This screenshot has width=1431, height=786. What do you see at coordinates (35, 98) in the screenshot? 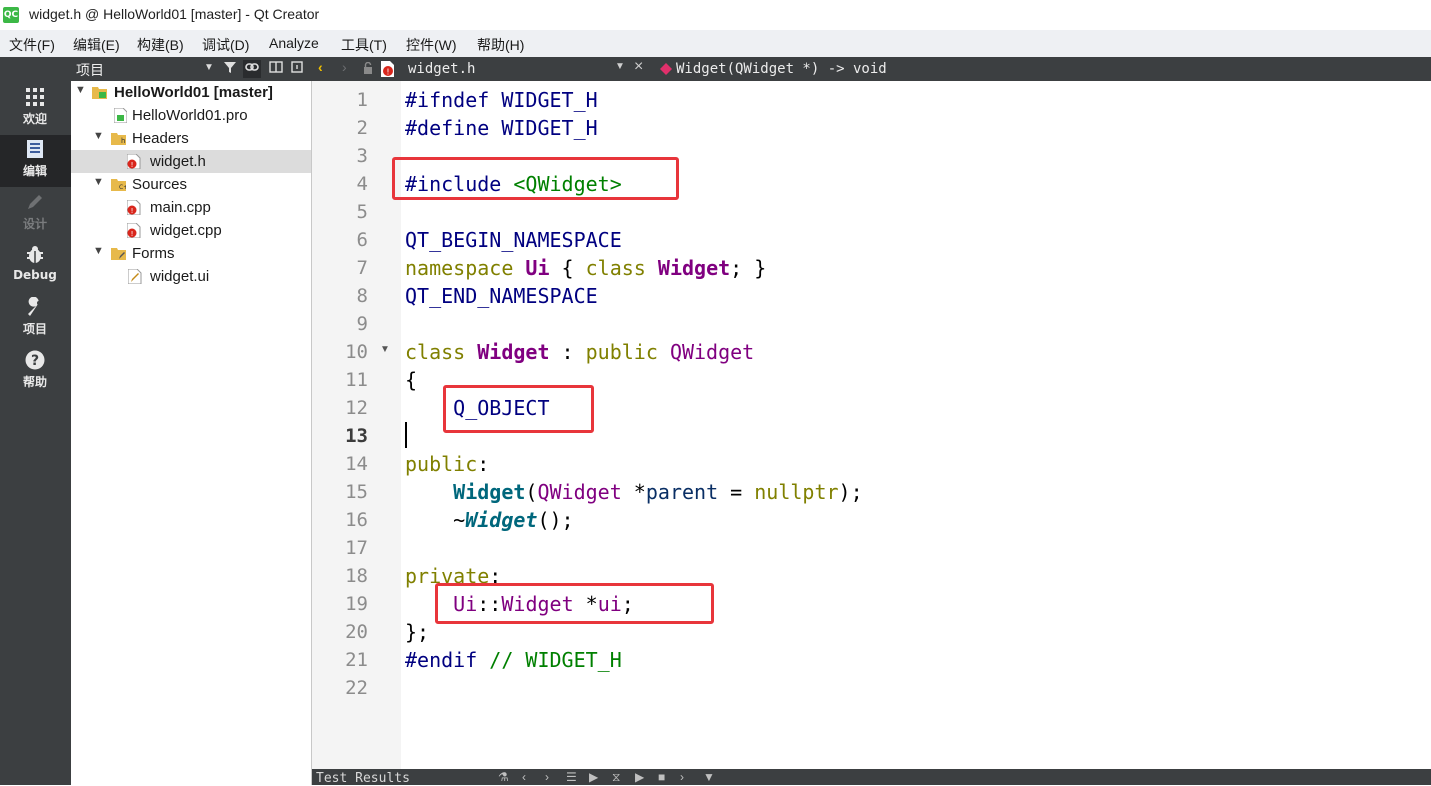
I see `grid-icon` at bounding box center [35, 98].